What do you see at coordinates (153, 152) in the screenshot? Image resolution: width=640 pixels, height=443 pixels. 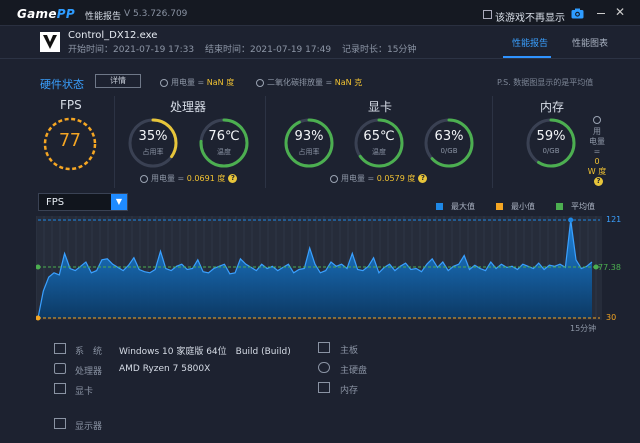 I see `cpu-usage-label: 占用率` at bounding box center [153, 152].